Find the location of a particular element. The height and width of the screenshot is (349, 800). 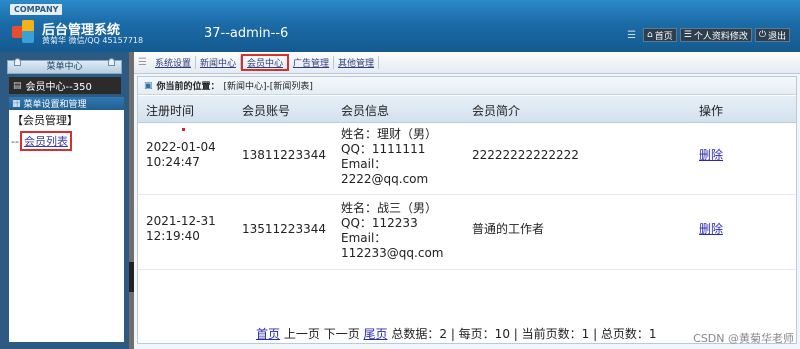

profile-edit-button: ☰ 个人资料修改 is located at coordinates (715, 35).